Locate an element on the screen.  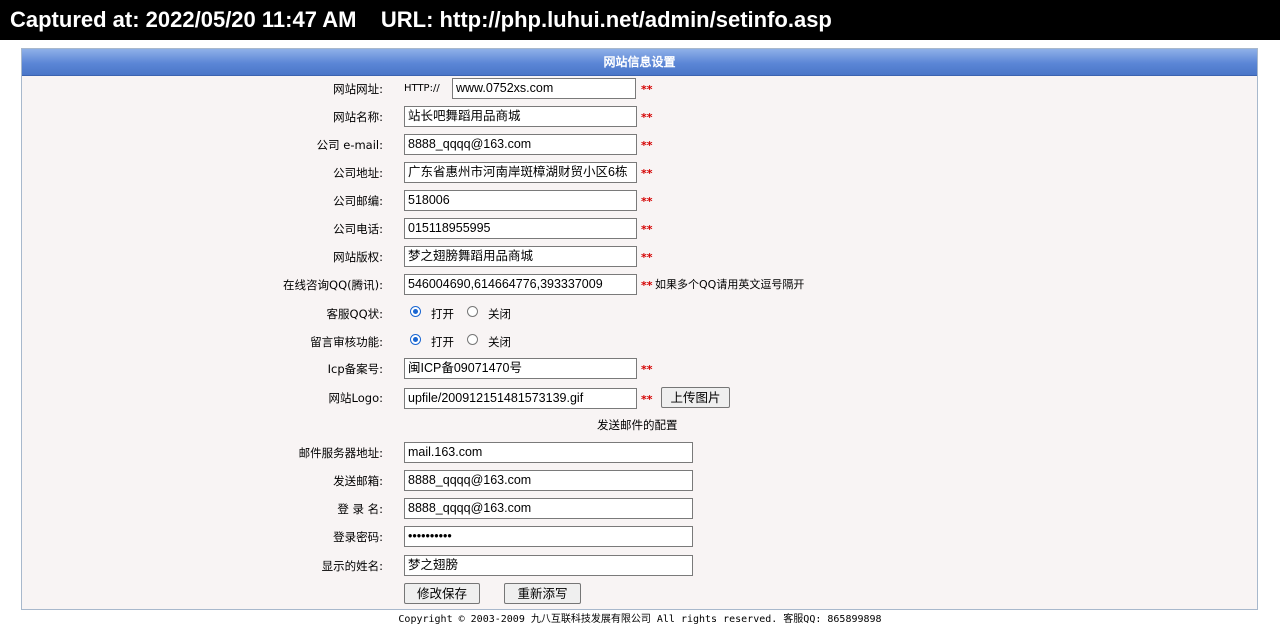
sender-email-label: 发送邮箱: is located at coordinates (358, 481).